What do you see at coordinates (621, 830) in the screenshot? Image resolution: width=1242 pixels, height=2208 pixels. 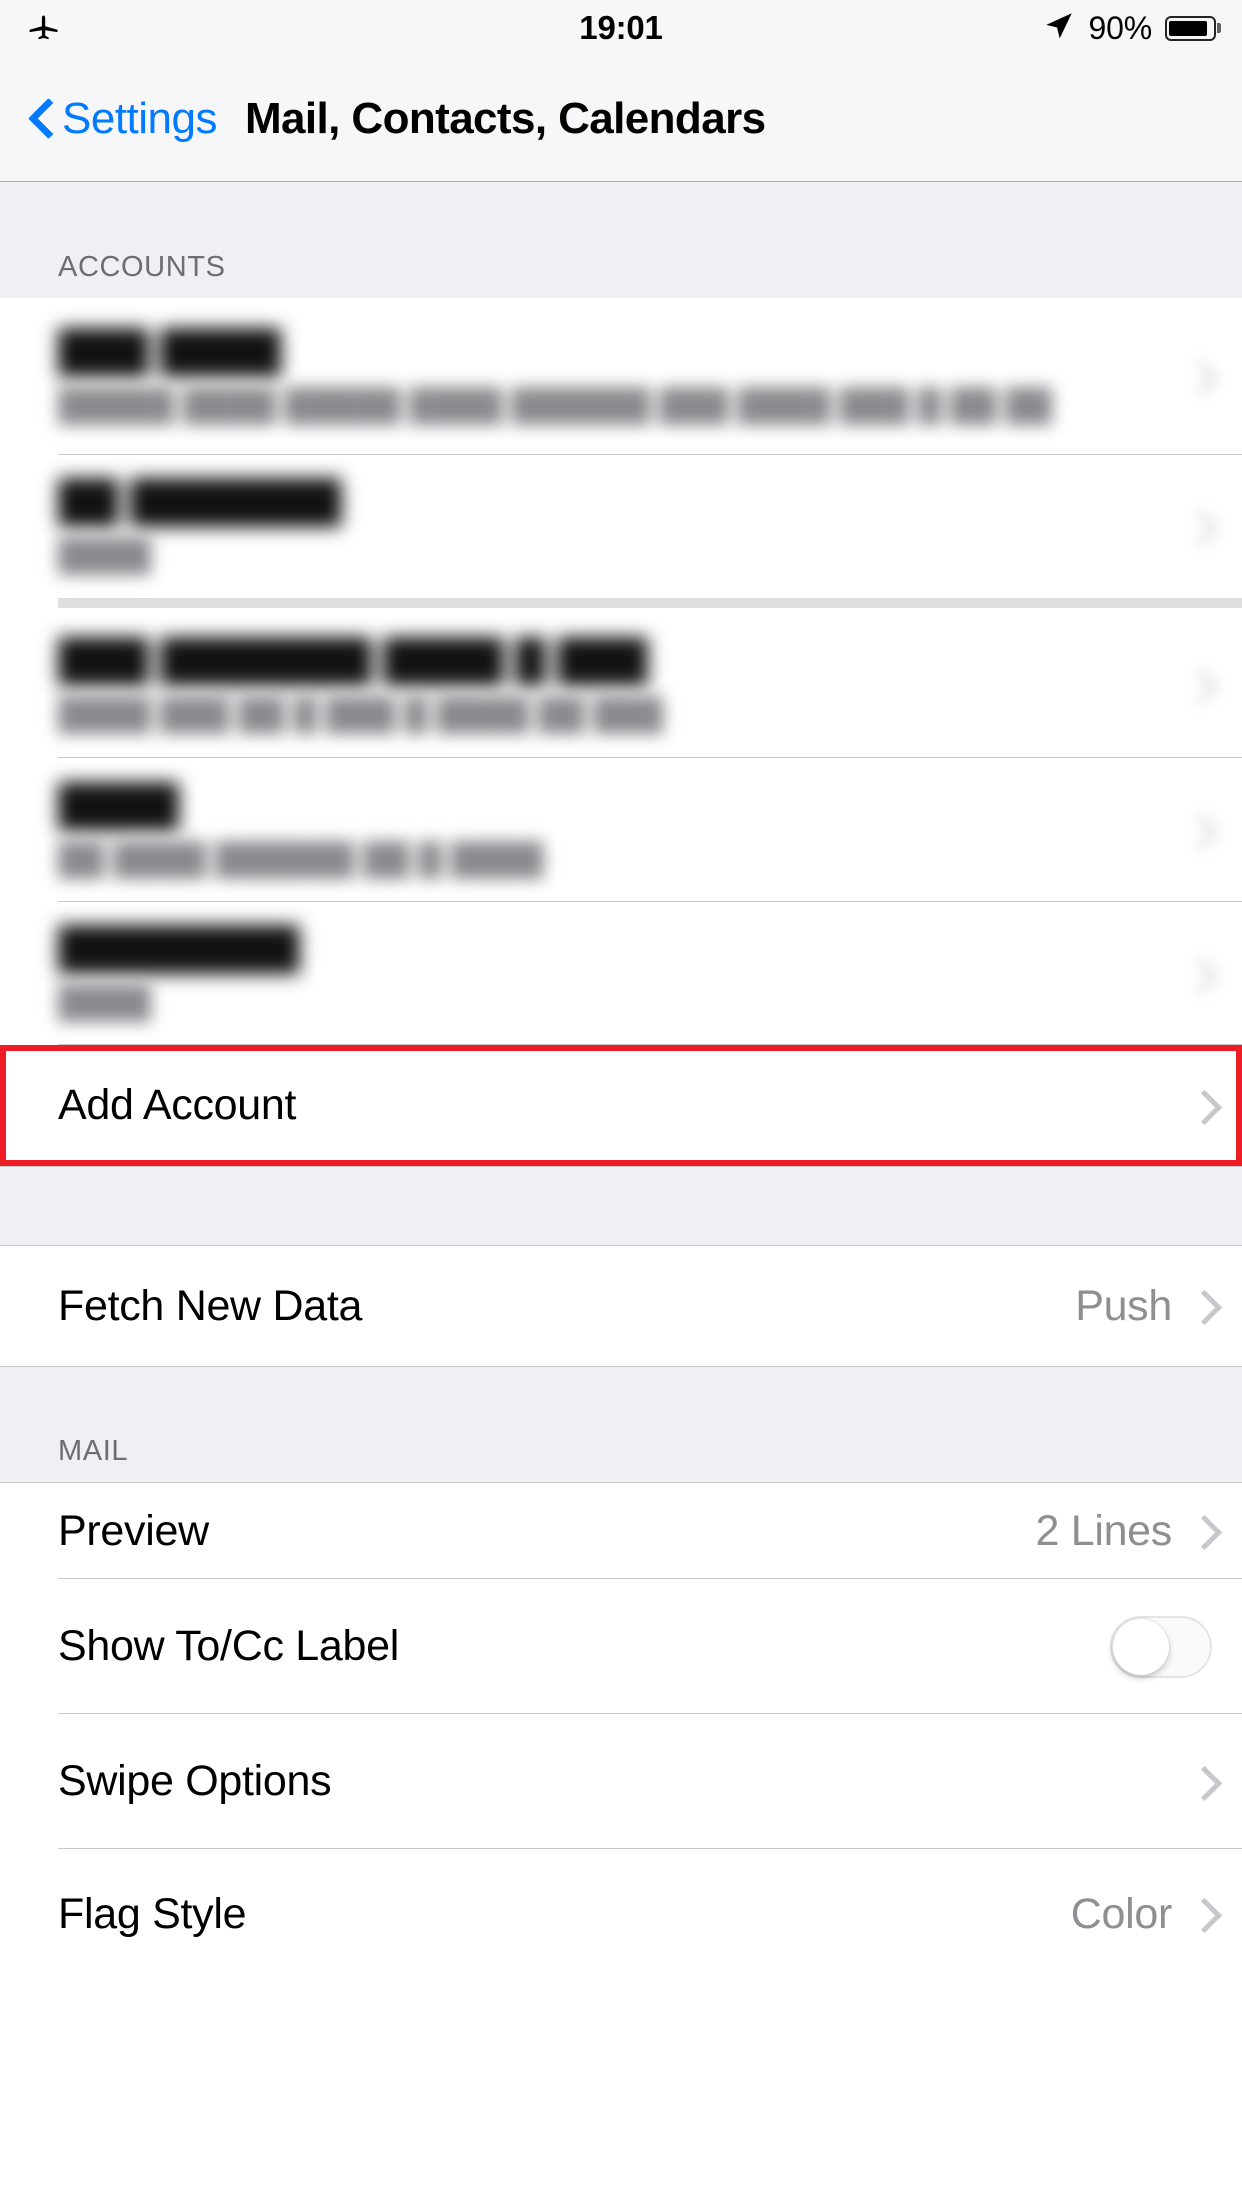 I see `account-row: ████ ██ ████ ██████ ██ █ ████` at bounding box center [621, 830].